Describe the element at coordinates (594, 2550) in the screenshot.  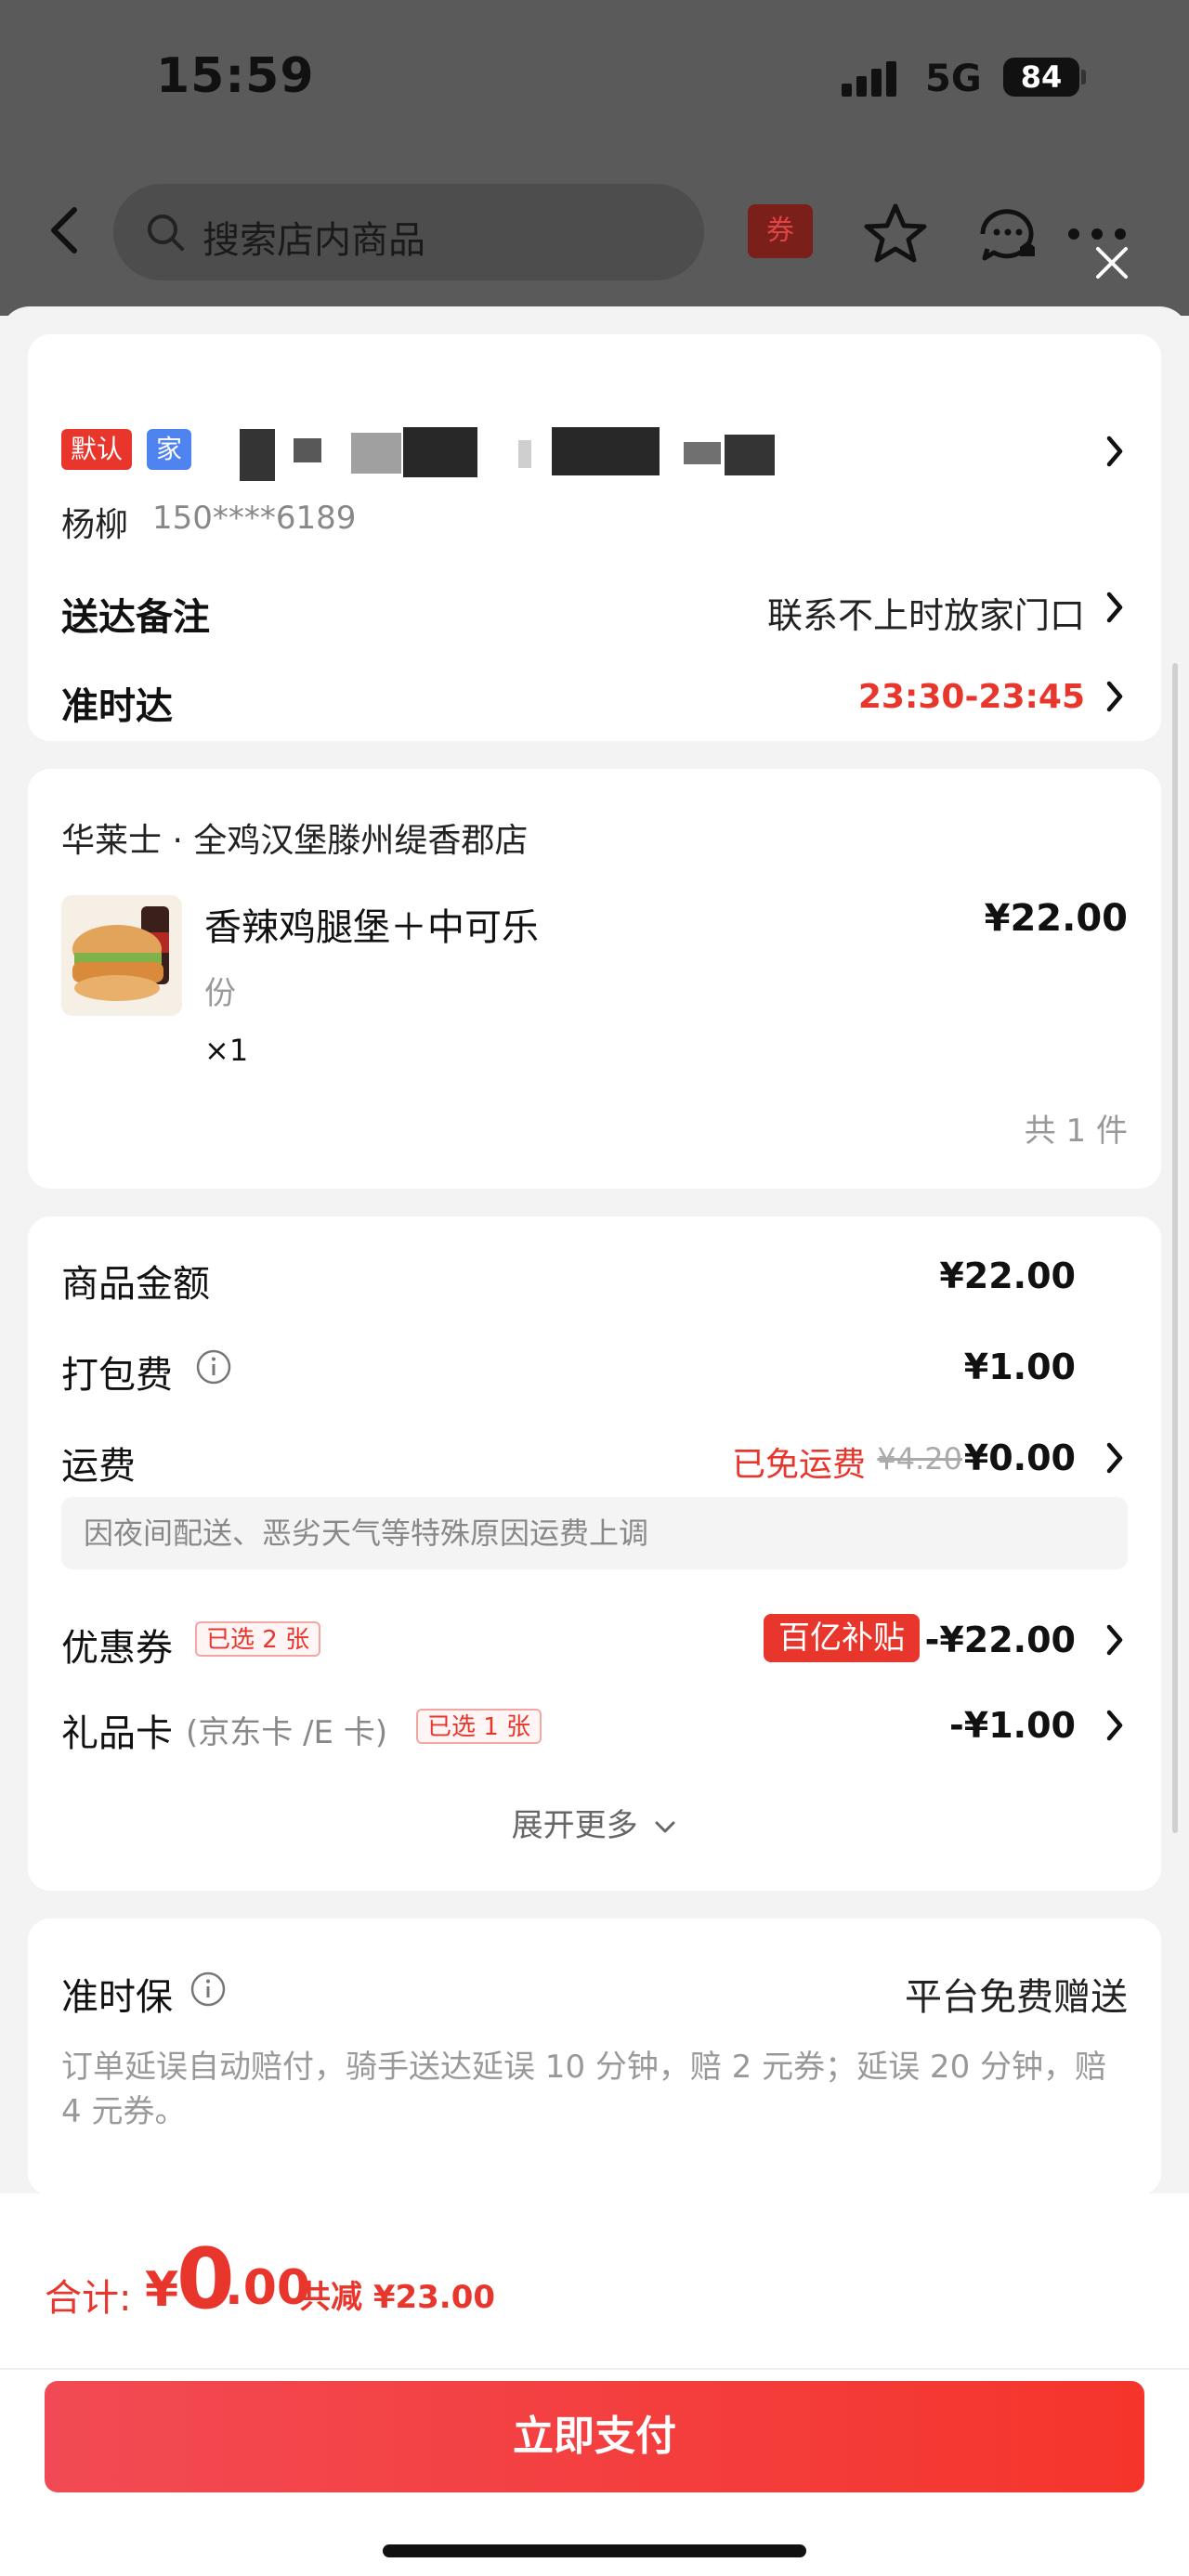
I see `home-indicator` at that location.